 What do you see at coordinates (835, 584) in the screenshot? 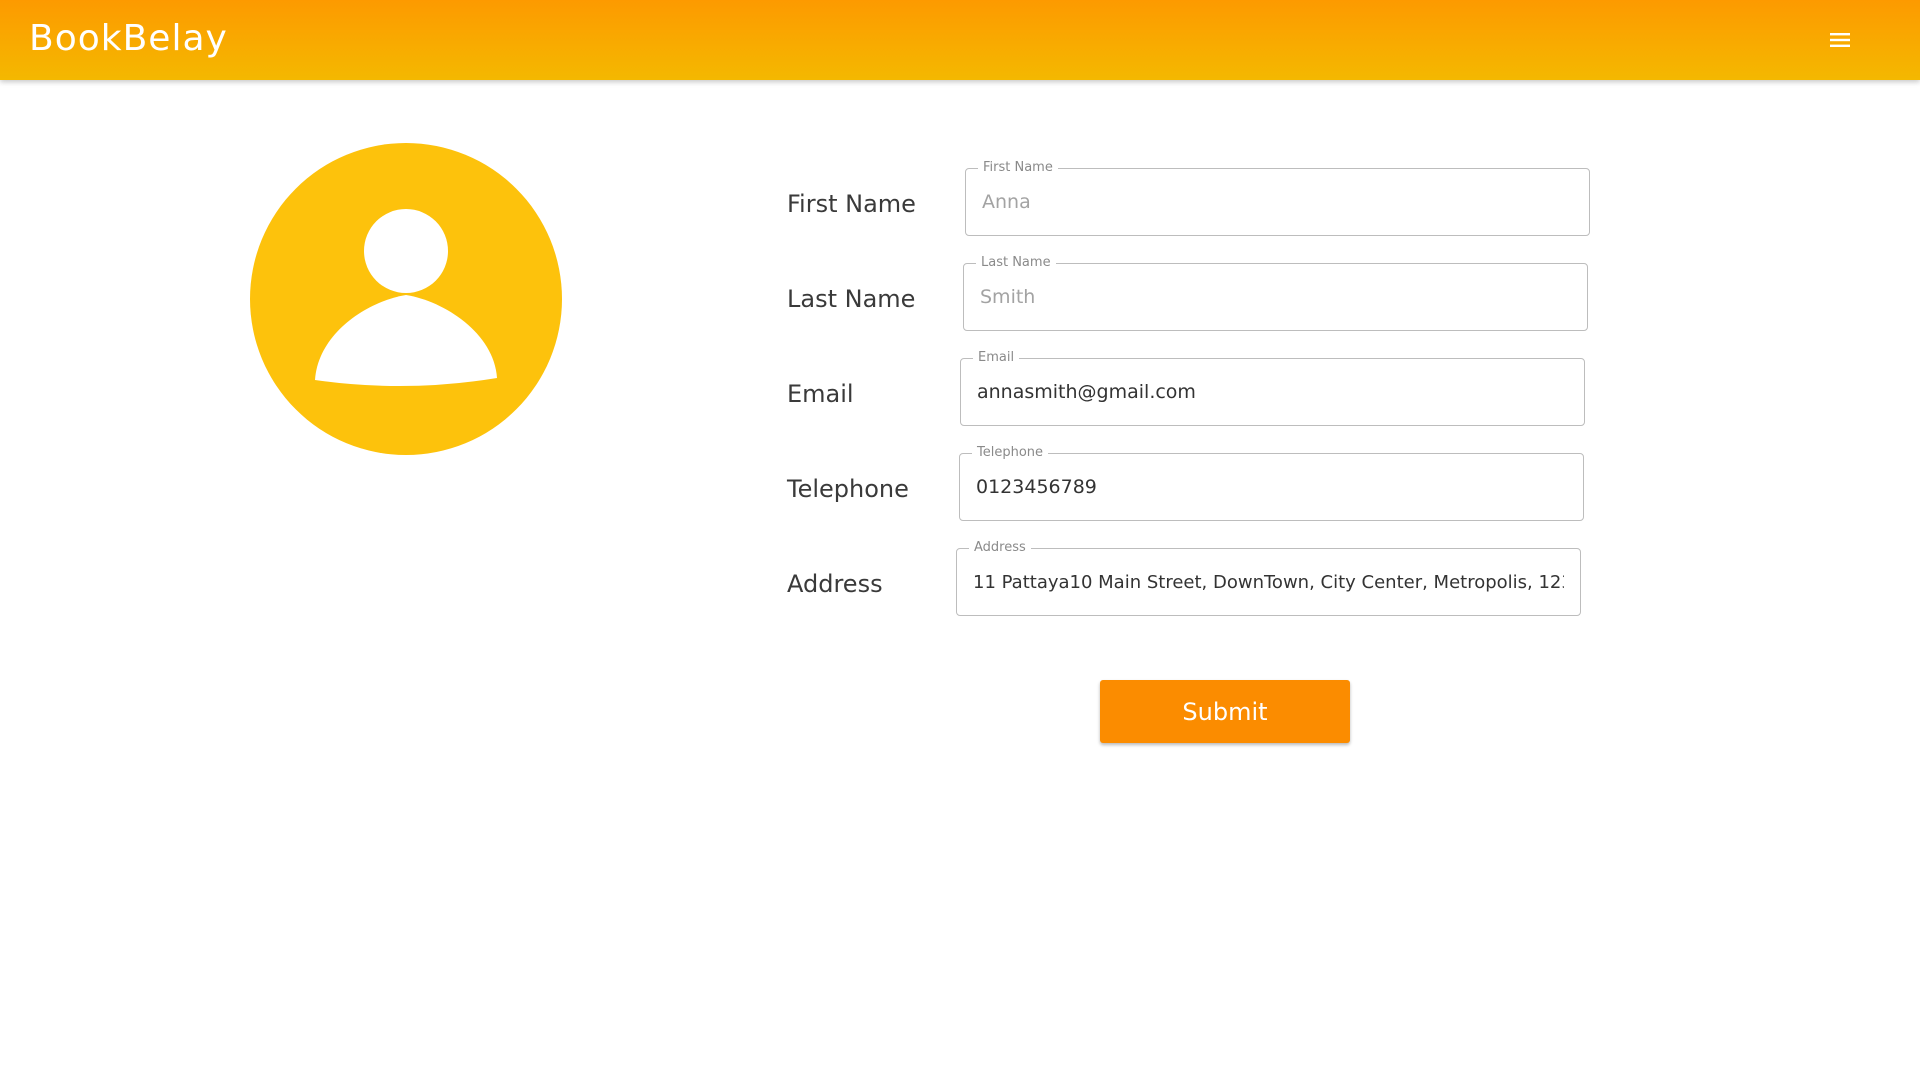
I see `address-label: Address` at bounding box center [835, 584].